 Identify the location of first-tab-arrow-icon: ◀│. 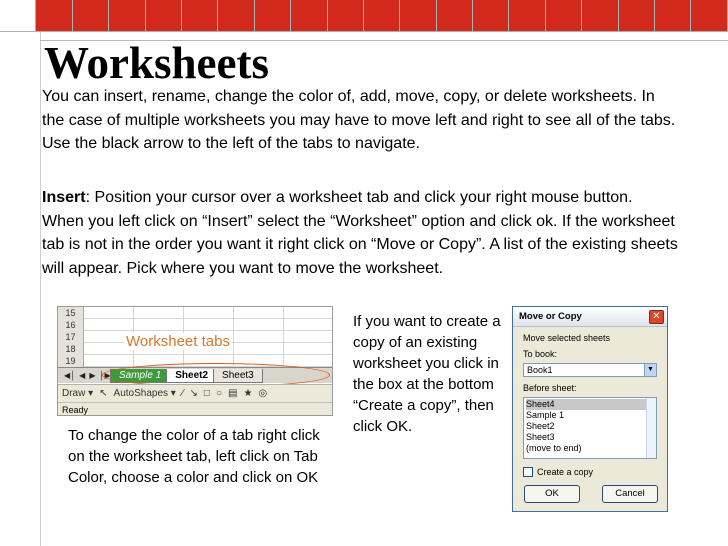
(69, 375).